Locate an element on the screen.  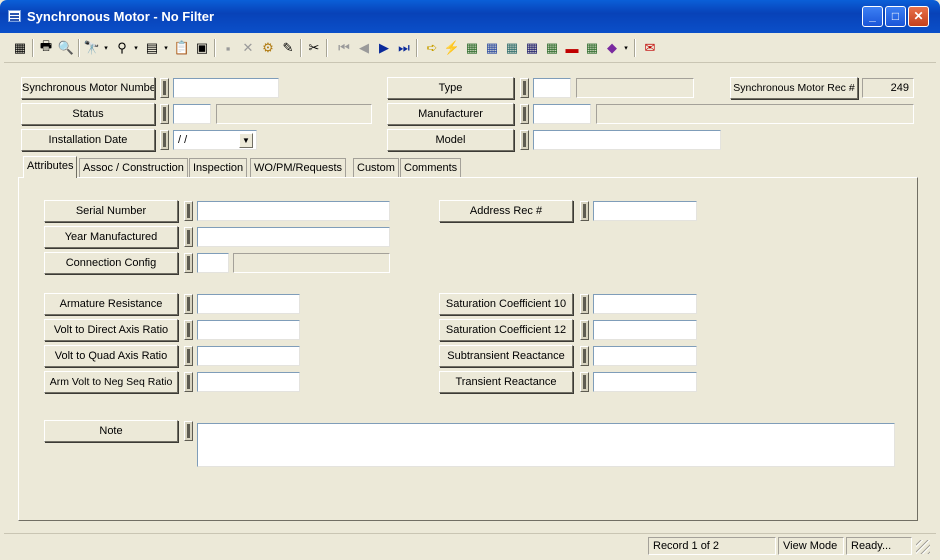
module-icon-6: ▦ is located at coordinates (592, 48).